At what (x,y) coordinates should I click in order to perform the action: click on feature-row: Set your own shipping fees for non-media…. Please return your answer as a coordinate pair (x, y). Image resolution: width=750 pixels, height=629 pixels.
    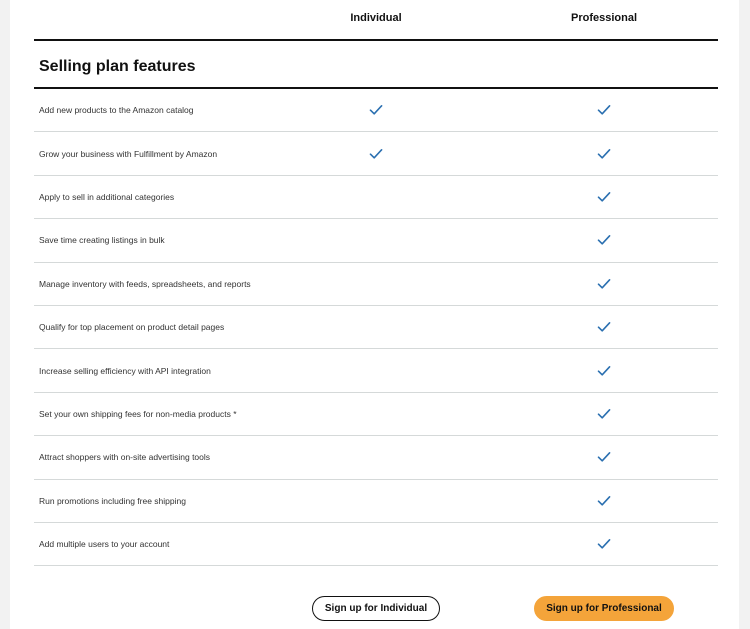
    Looking at the image, I should click on (376, 415).